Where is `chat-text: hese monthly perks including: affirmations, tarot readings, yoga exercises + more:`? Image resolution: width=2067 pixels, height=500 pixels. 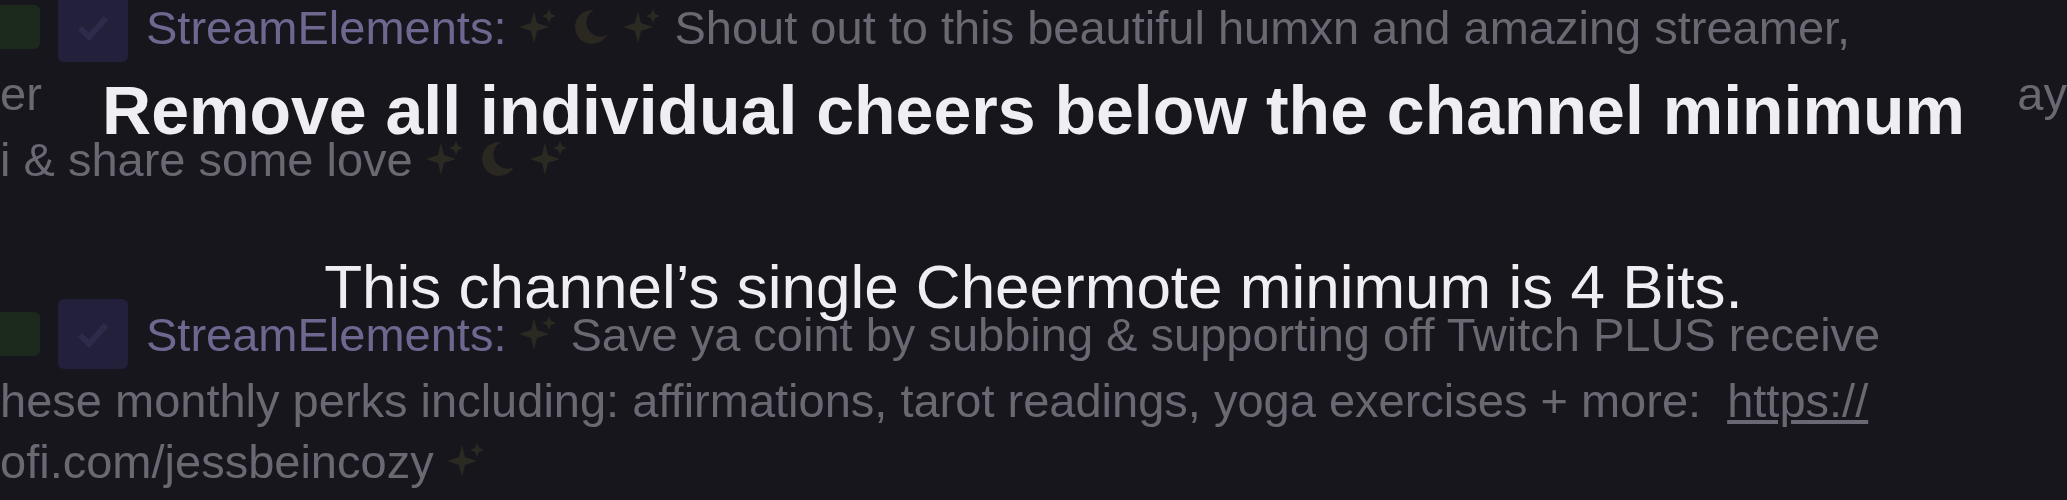 chat-text: hese monthly perks including: affirmations, tarot readings, yoga exercises + more: is located at coordinates (851, 400).